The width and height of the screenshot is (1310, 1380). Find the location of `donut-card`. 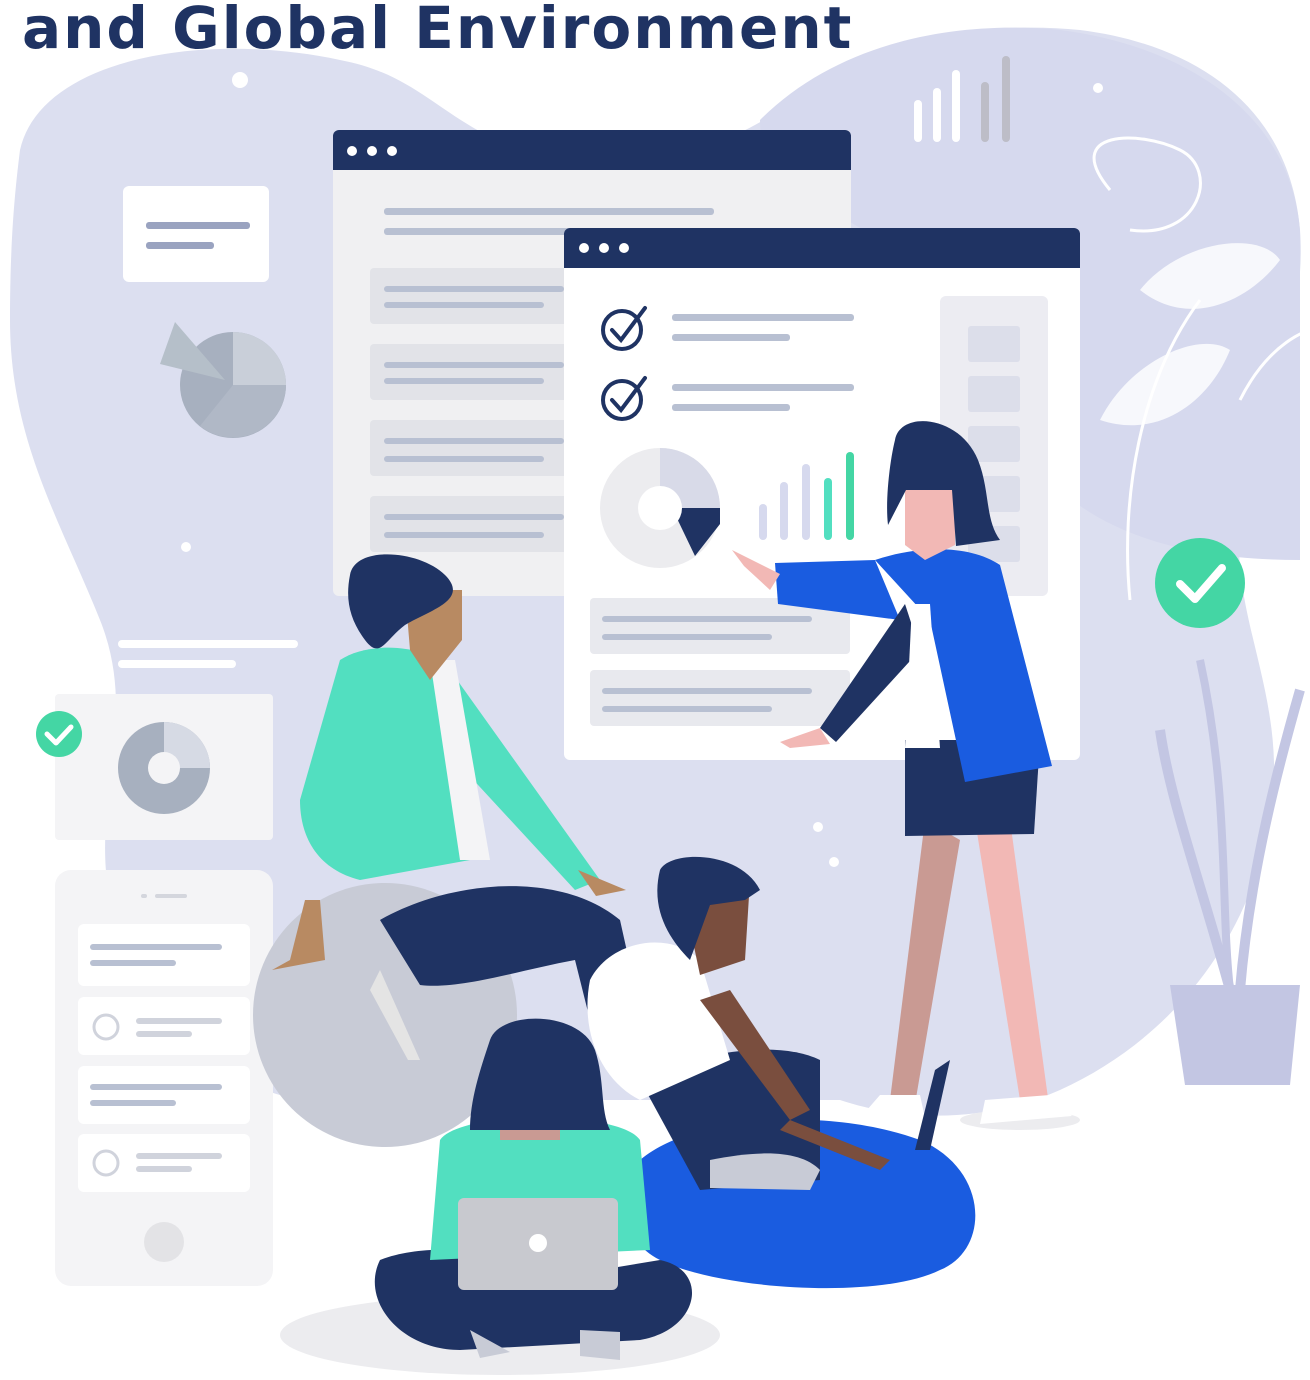

donut-card is located at coordinates (164, 767).